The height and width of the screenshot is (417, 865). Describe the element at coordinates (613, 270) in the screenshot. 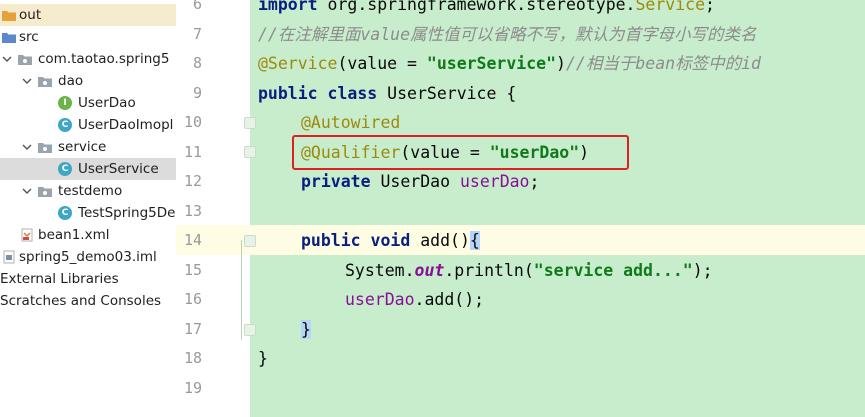

I see `string-literal: "service add..."` at that location.